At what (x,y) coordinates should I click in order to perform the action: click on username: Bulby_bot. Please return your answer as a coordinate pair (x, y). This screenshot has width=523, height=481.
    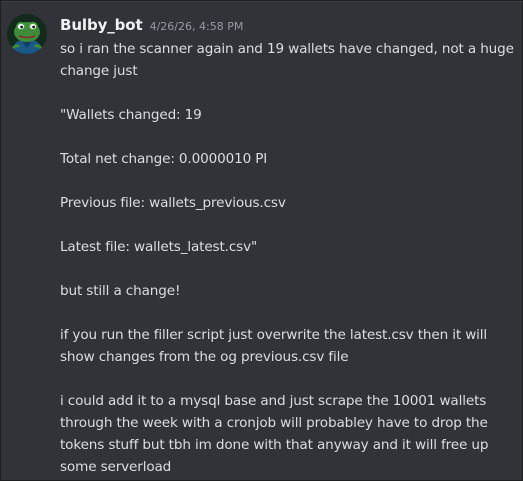
    Looking at the image, I should click on (101, 25).